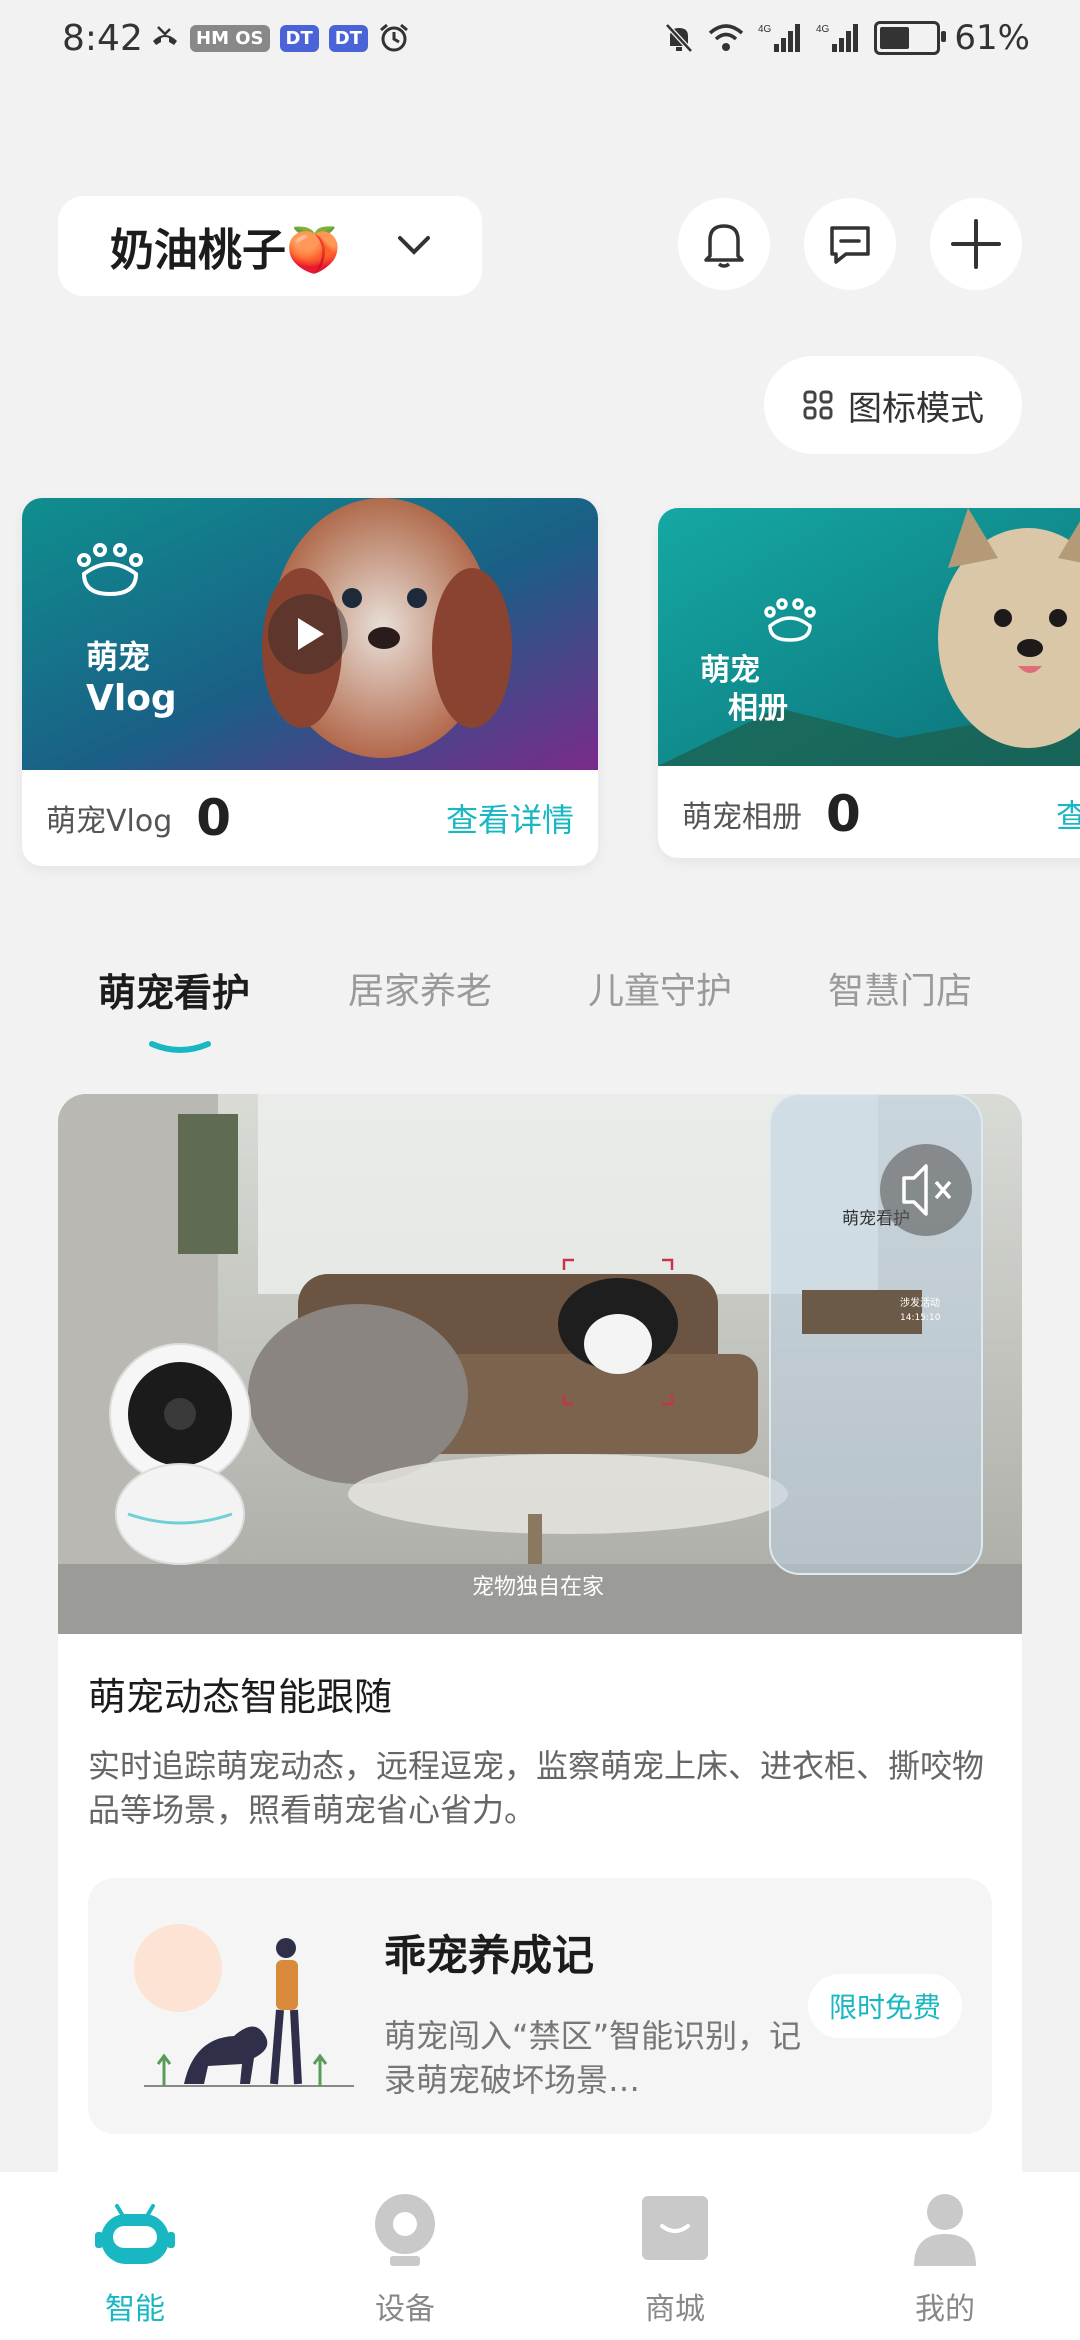 This screenshot has width=1080, height=2340. What do you see at coordinates (538, 1587) in the screenshot?
I see `video-caption: 宠物独自在家` at bounding box center [538, 1587].